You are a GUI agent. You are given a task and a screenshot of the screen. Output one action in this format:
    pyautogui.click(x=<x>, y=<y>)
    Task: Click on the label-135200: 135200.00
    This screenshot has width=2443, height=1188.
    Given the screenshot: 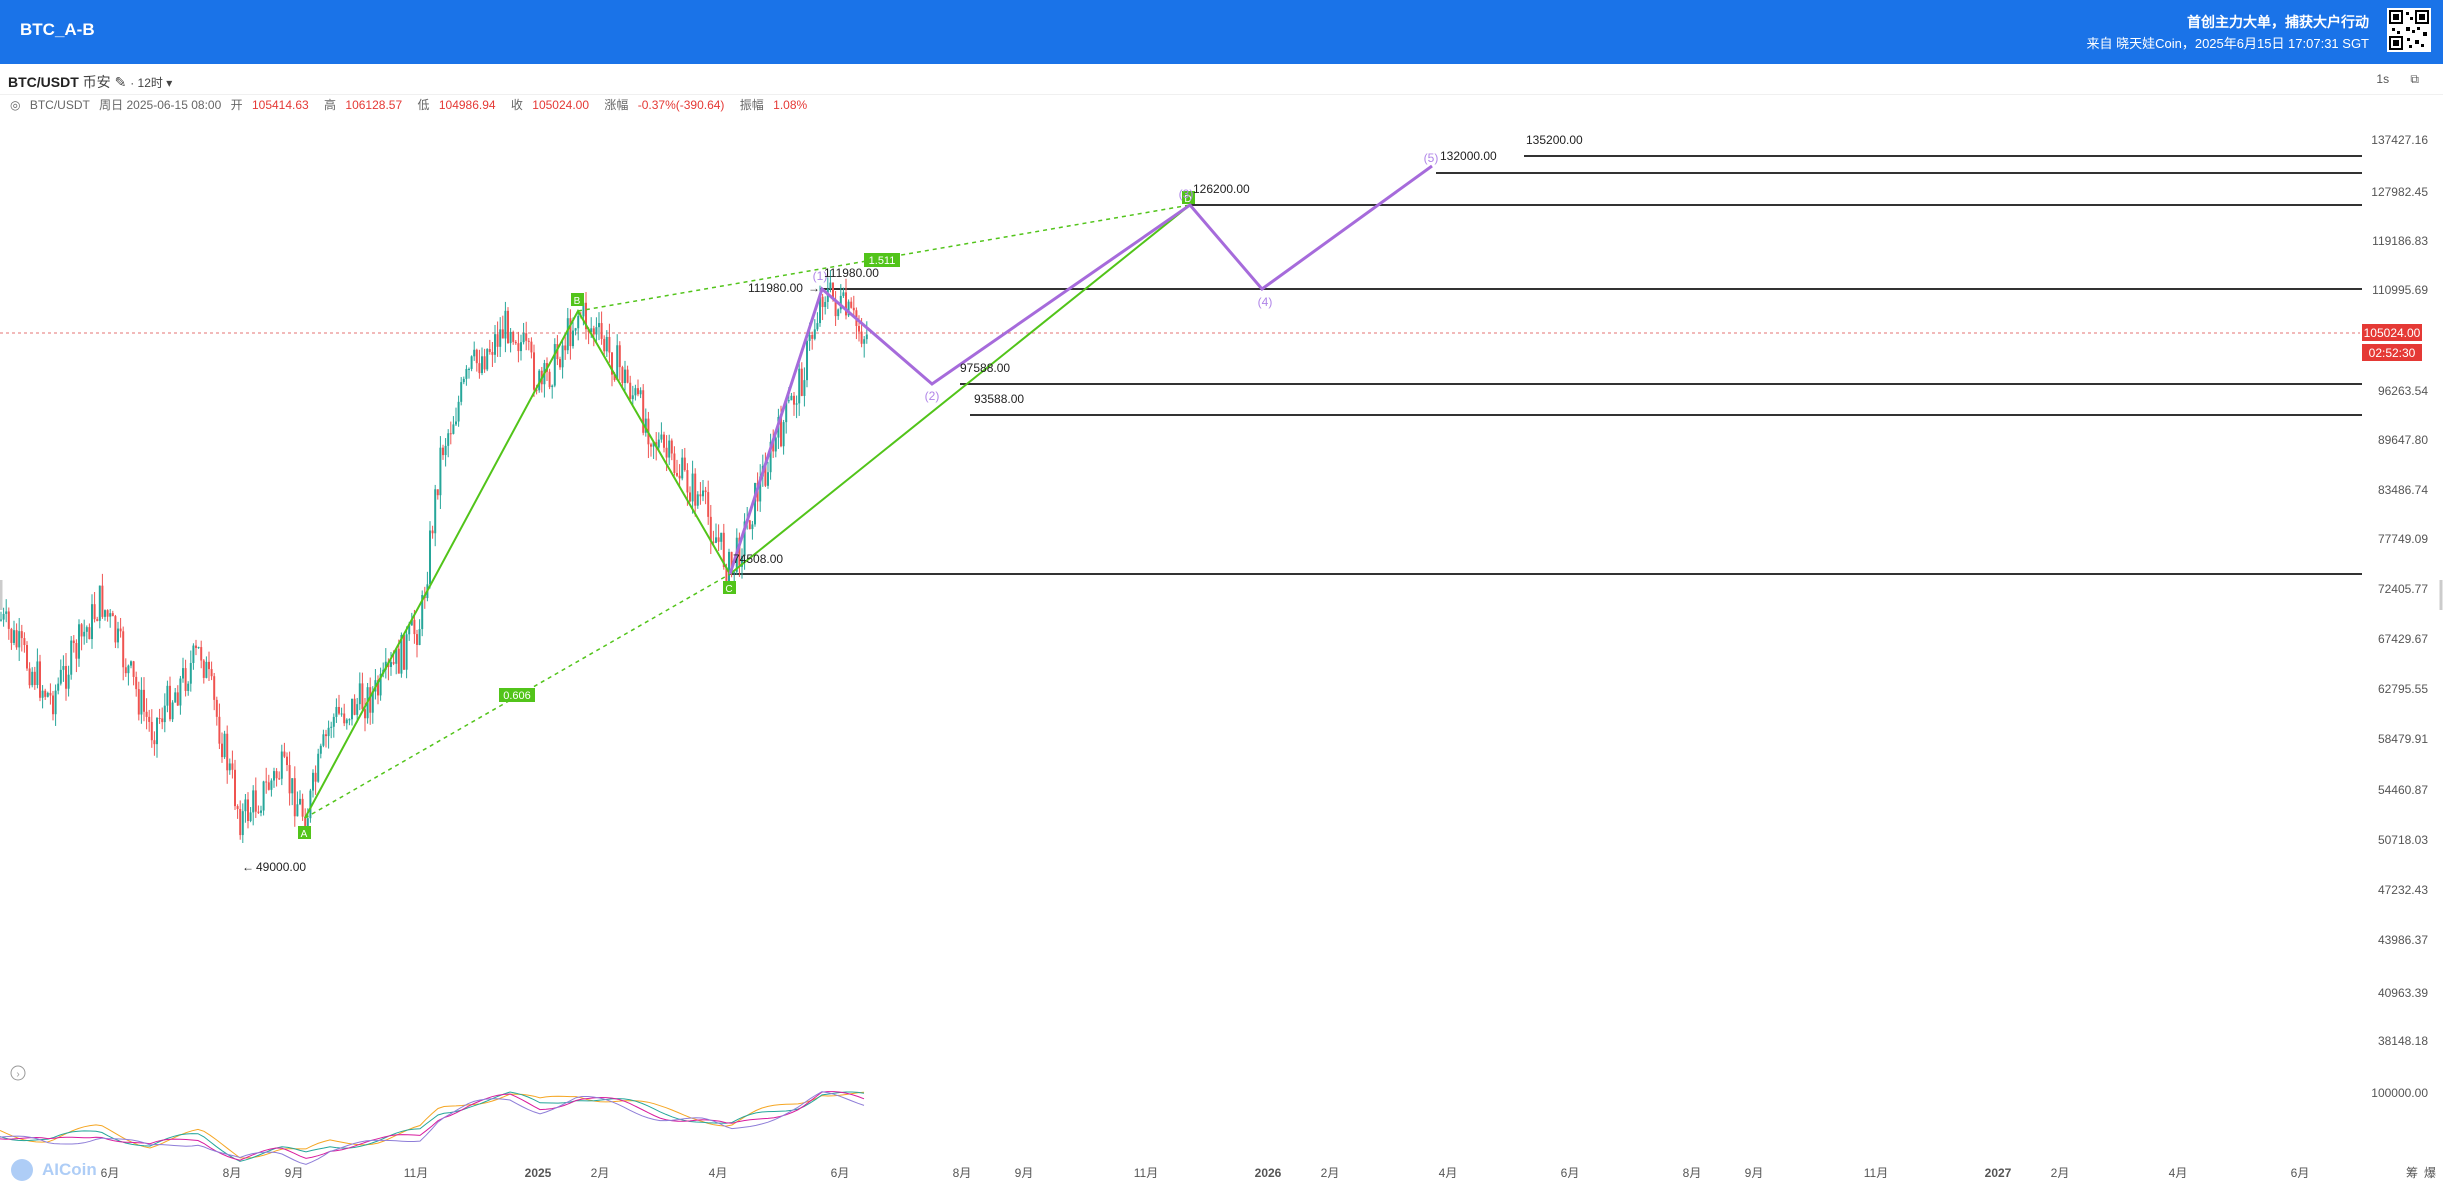 What is the action you would take?
    pyautogui.click(x=1554, y=140)
    